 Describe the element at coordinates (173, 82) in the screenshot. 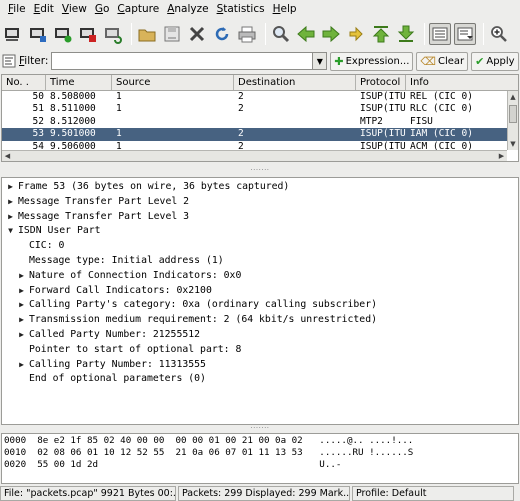

I see `column-header-source: Source` at that location.